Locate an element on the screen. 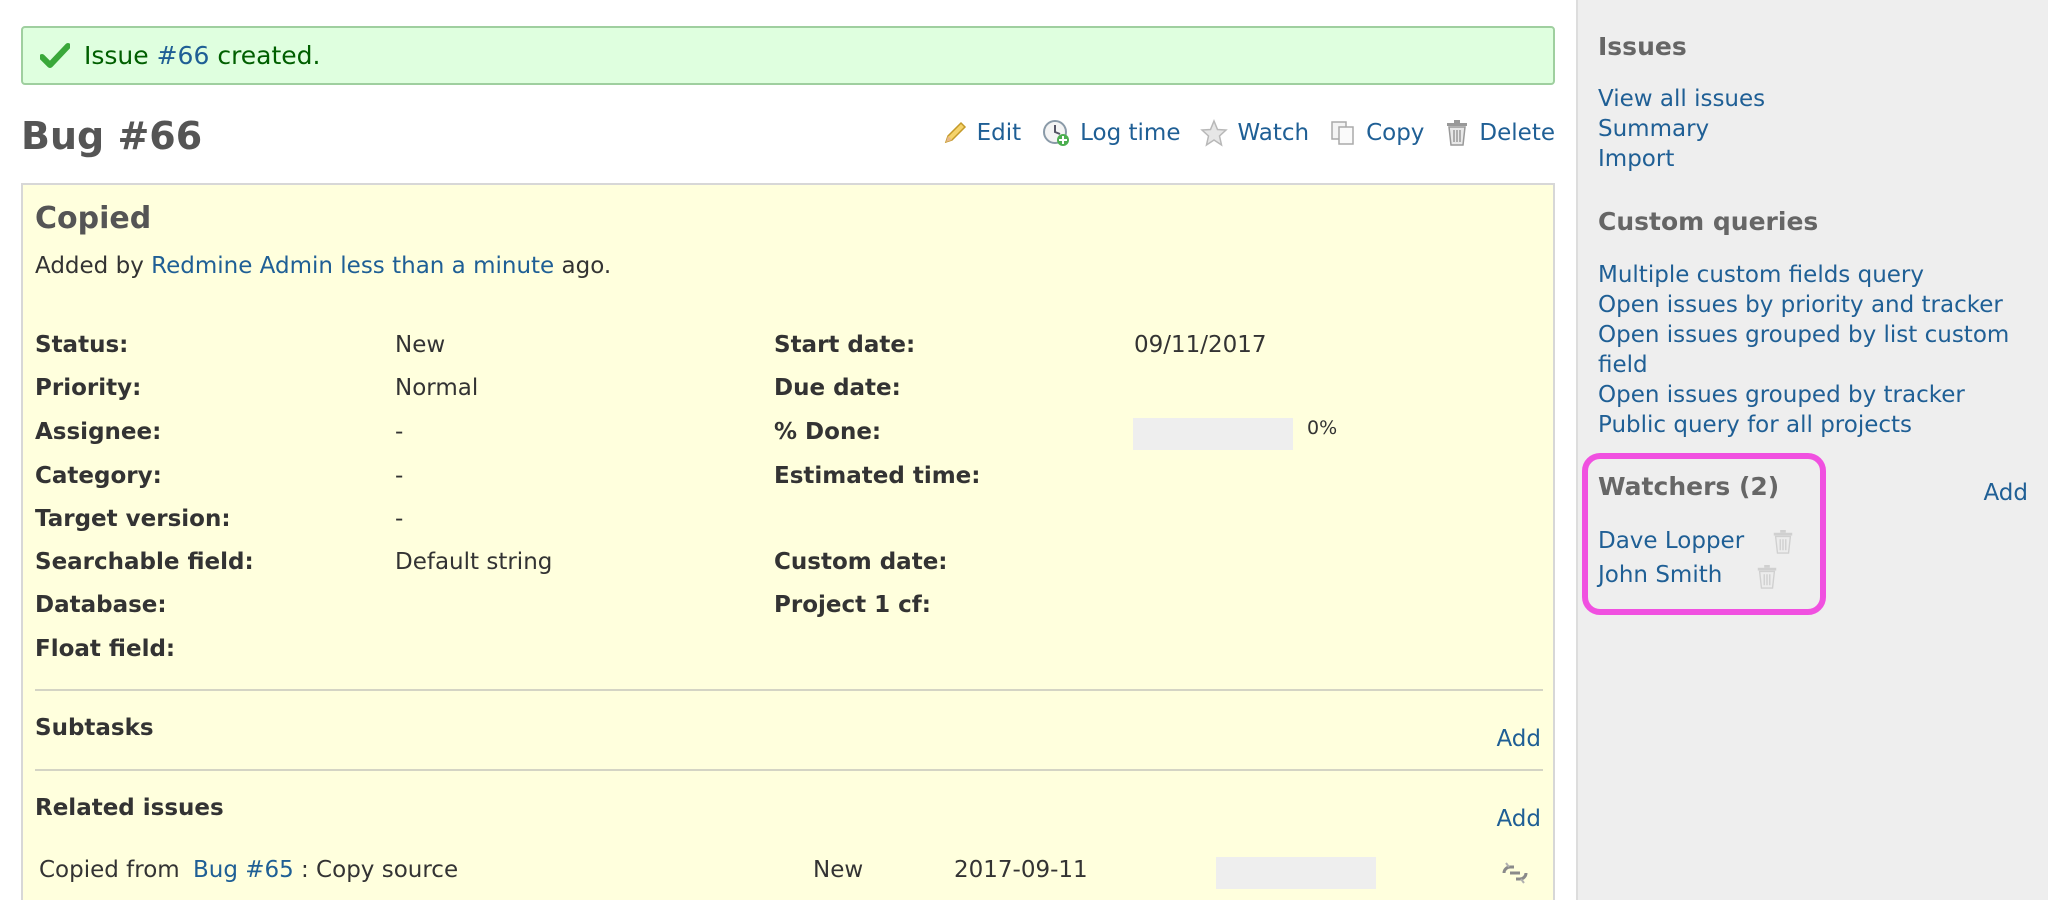 The height and width of the screenshot is (900, 2048). add-related-issue-button: Add is located at coordinates (1518, 819).